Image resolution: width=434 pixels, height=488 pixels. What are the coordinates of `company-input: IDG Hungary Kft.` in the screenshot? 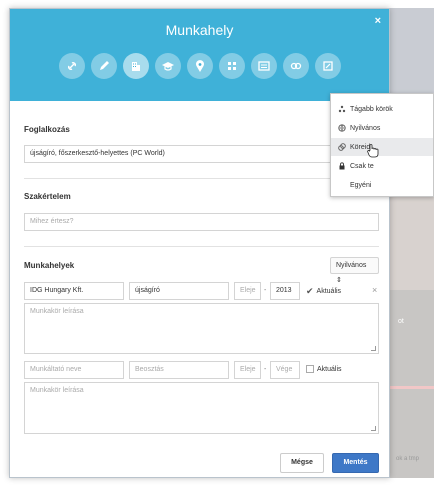 It's located at (74, 291).